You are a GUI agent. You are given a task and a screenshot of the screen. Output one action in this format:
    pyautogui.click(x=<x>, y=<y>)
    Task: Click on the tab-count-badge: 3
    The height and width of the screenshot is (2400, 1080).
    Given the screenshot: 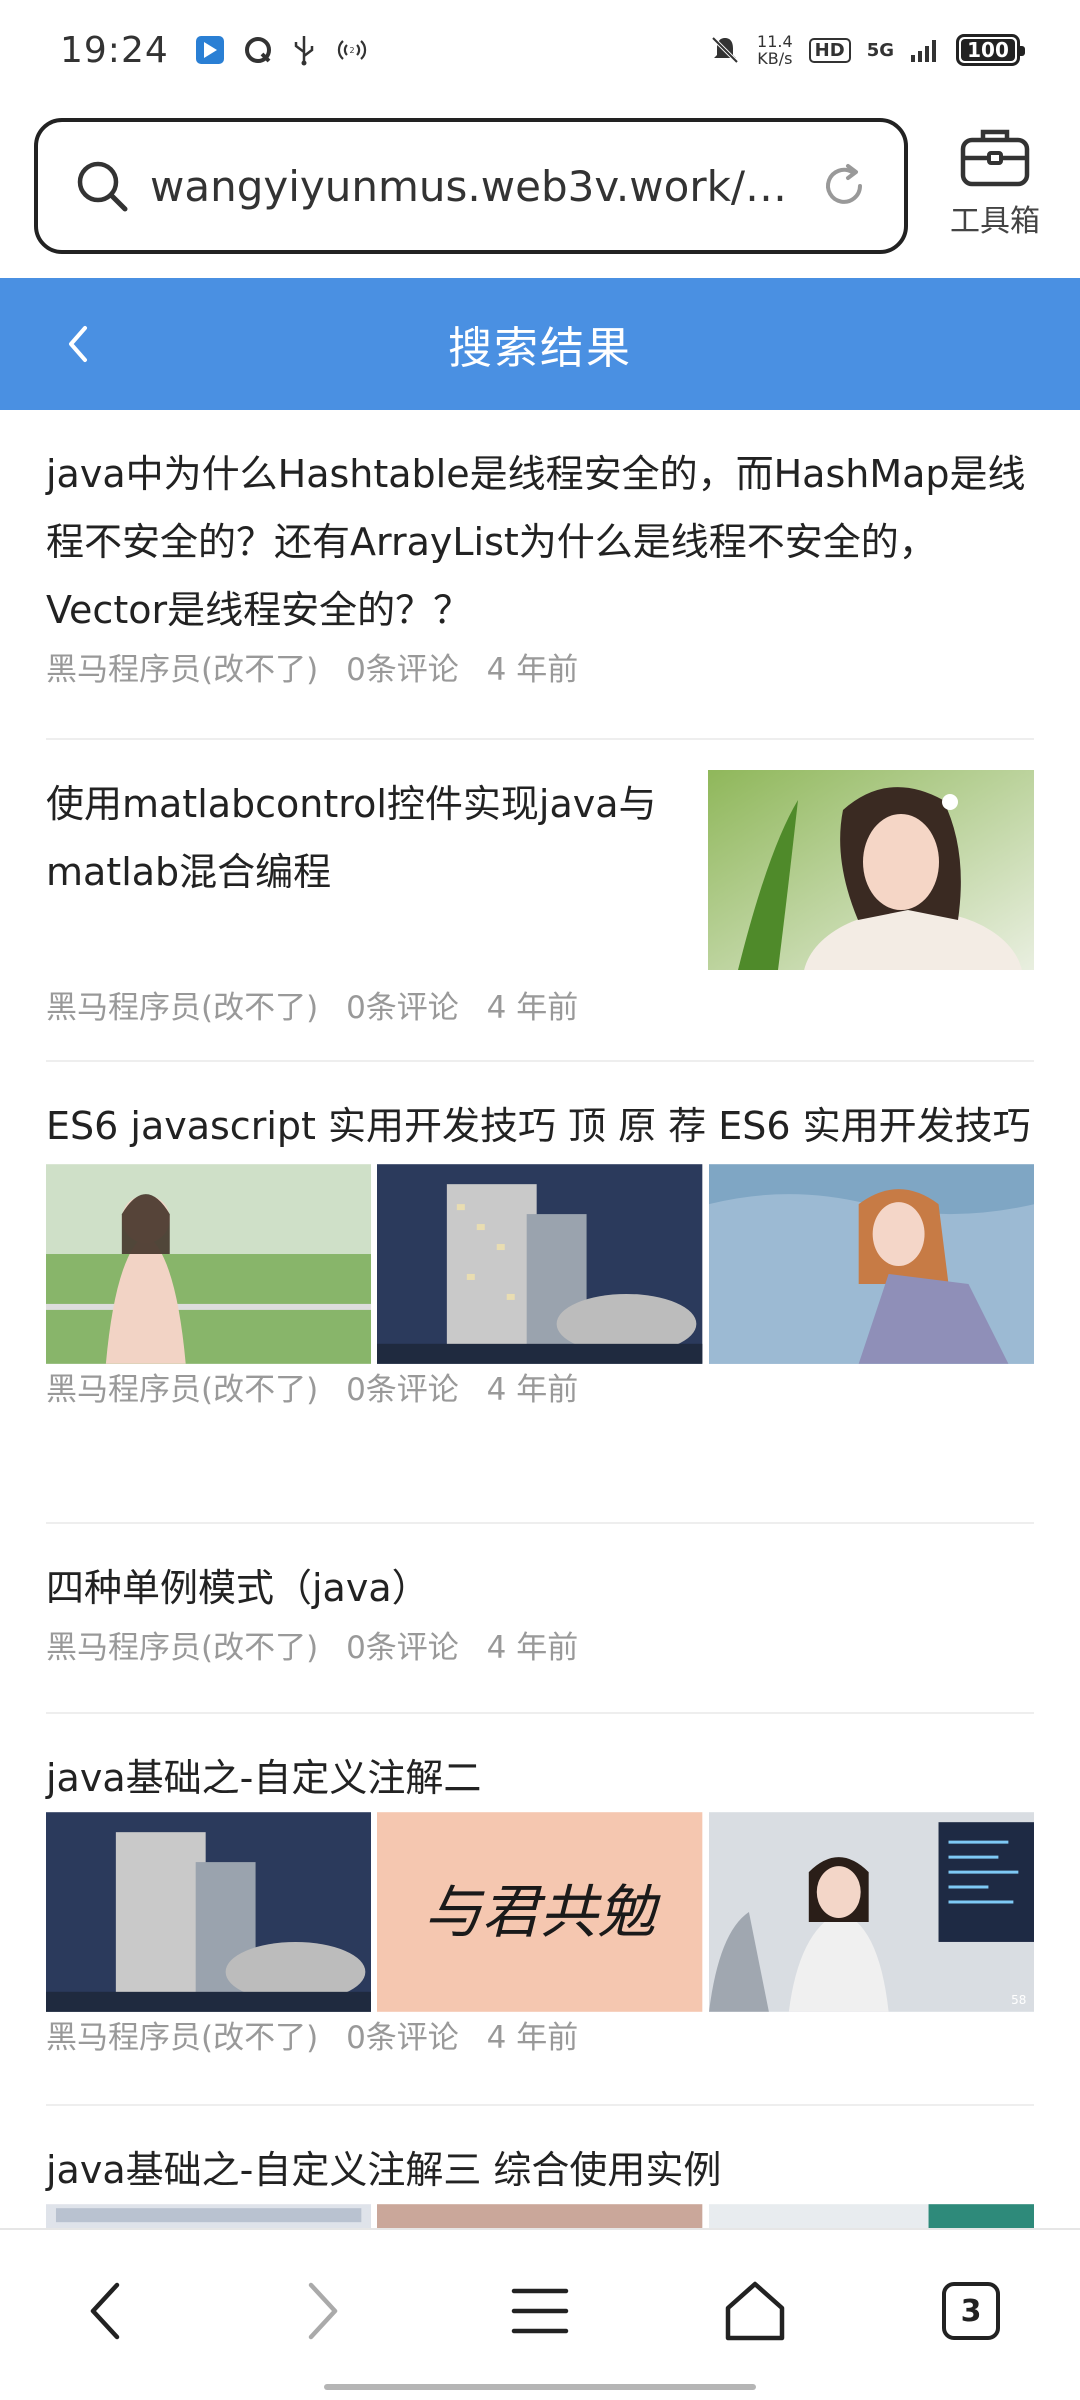 What is the action you would take?
    pyautogui.click(x=971, y=2311)
    